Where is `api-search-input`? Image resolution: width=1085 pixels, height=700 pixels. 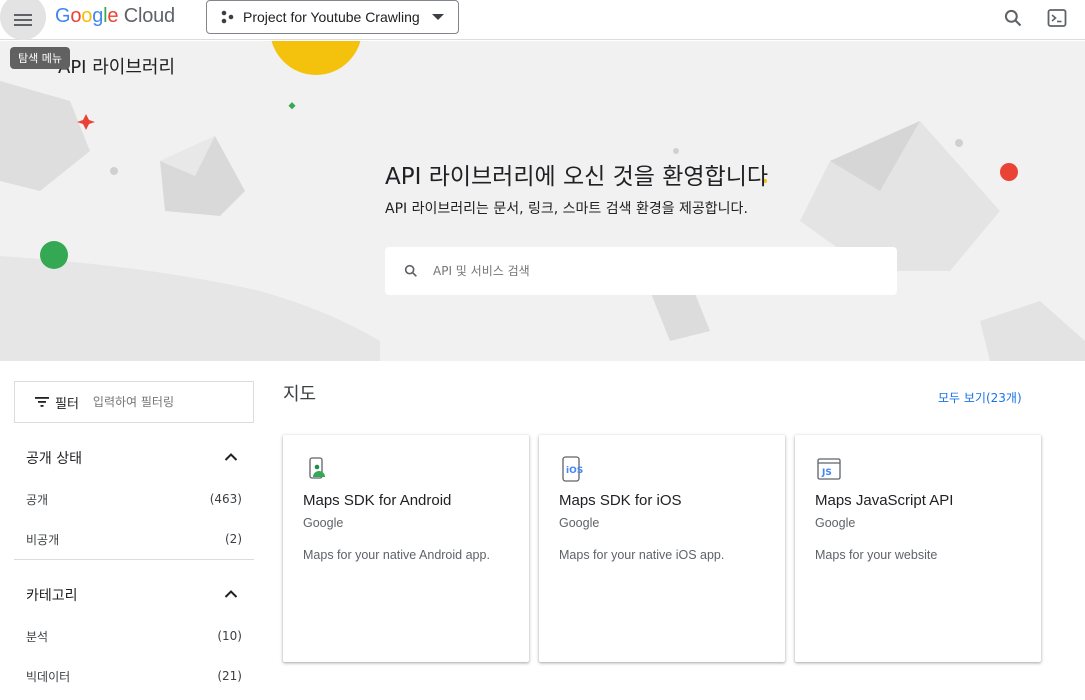 api-search-input is located at coordinates (653, 271).